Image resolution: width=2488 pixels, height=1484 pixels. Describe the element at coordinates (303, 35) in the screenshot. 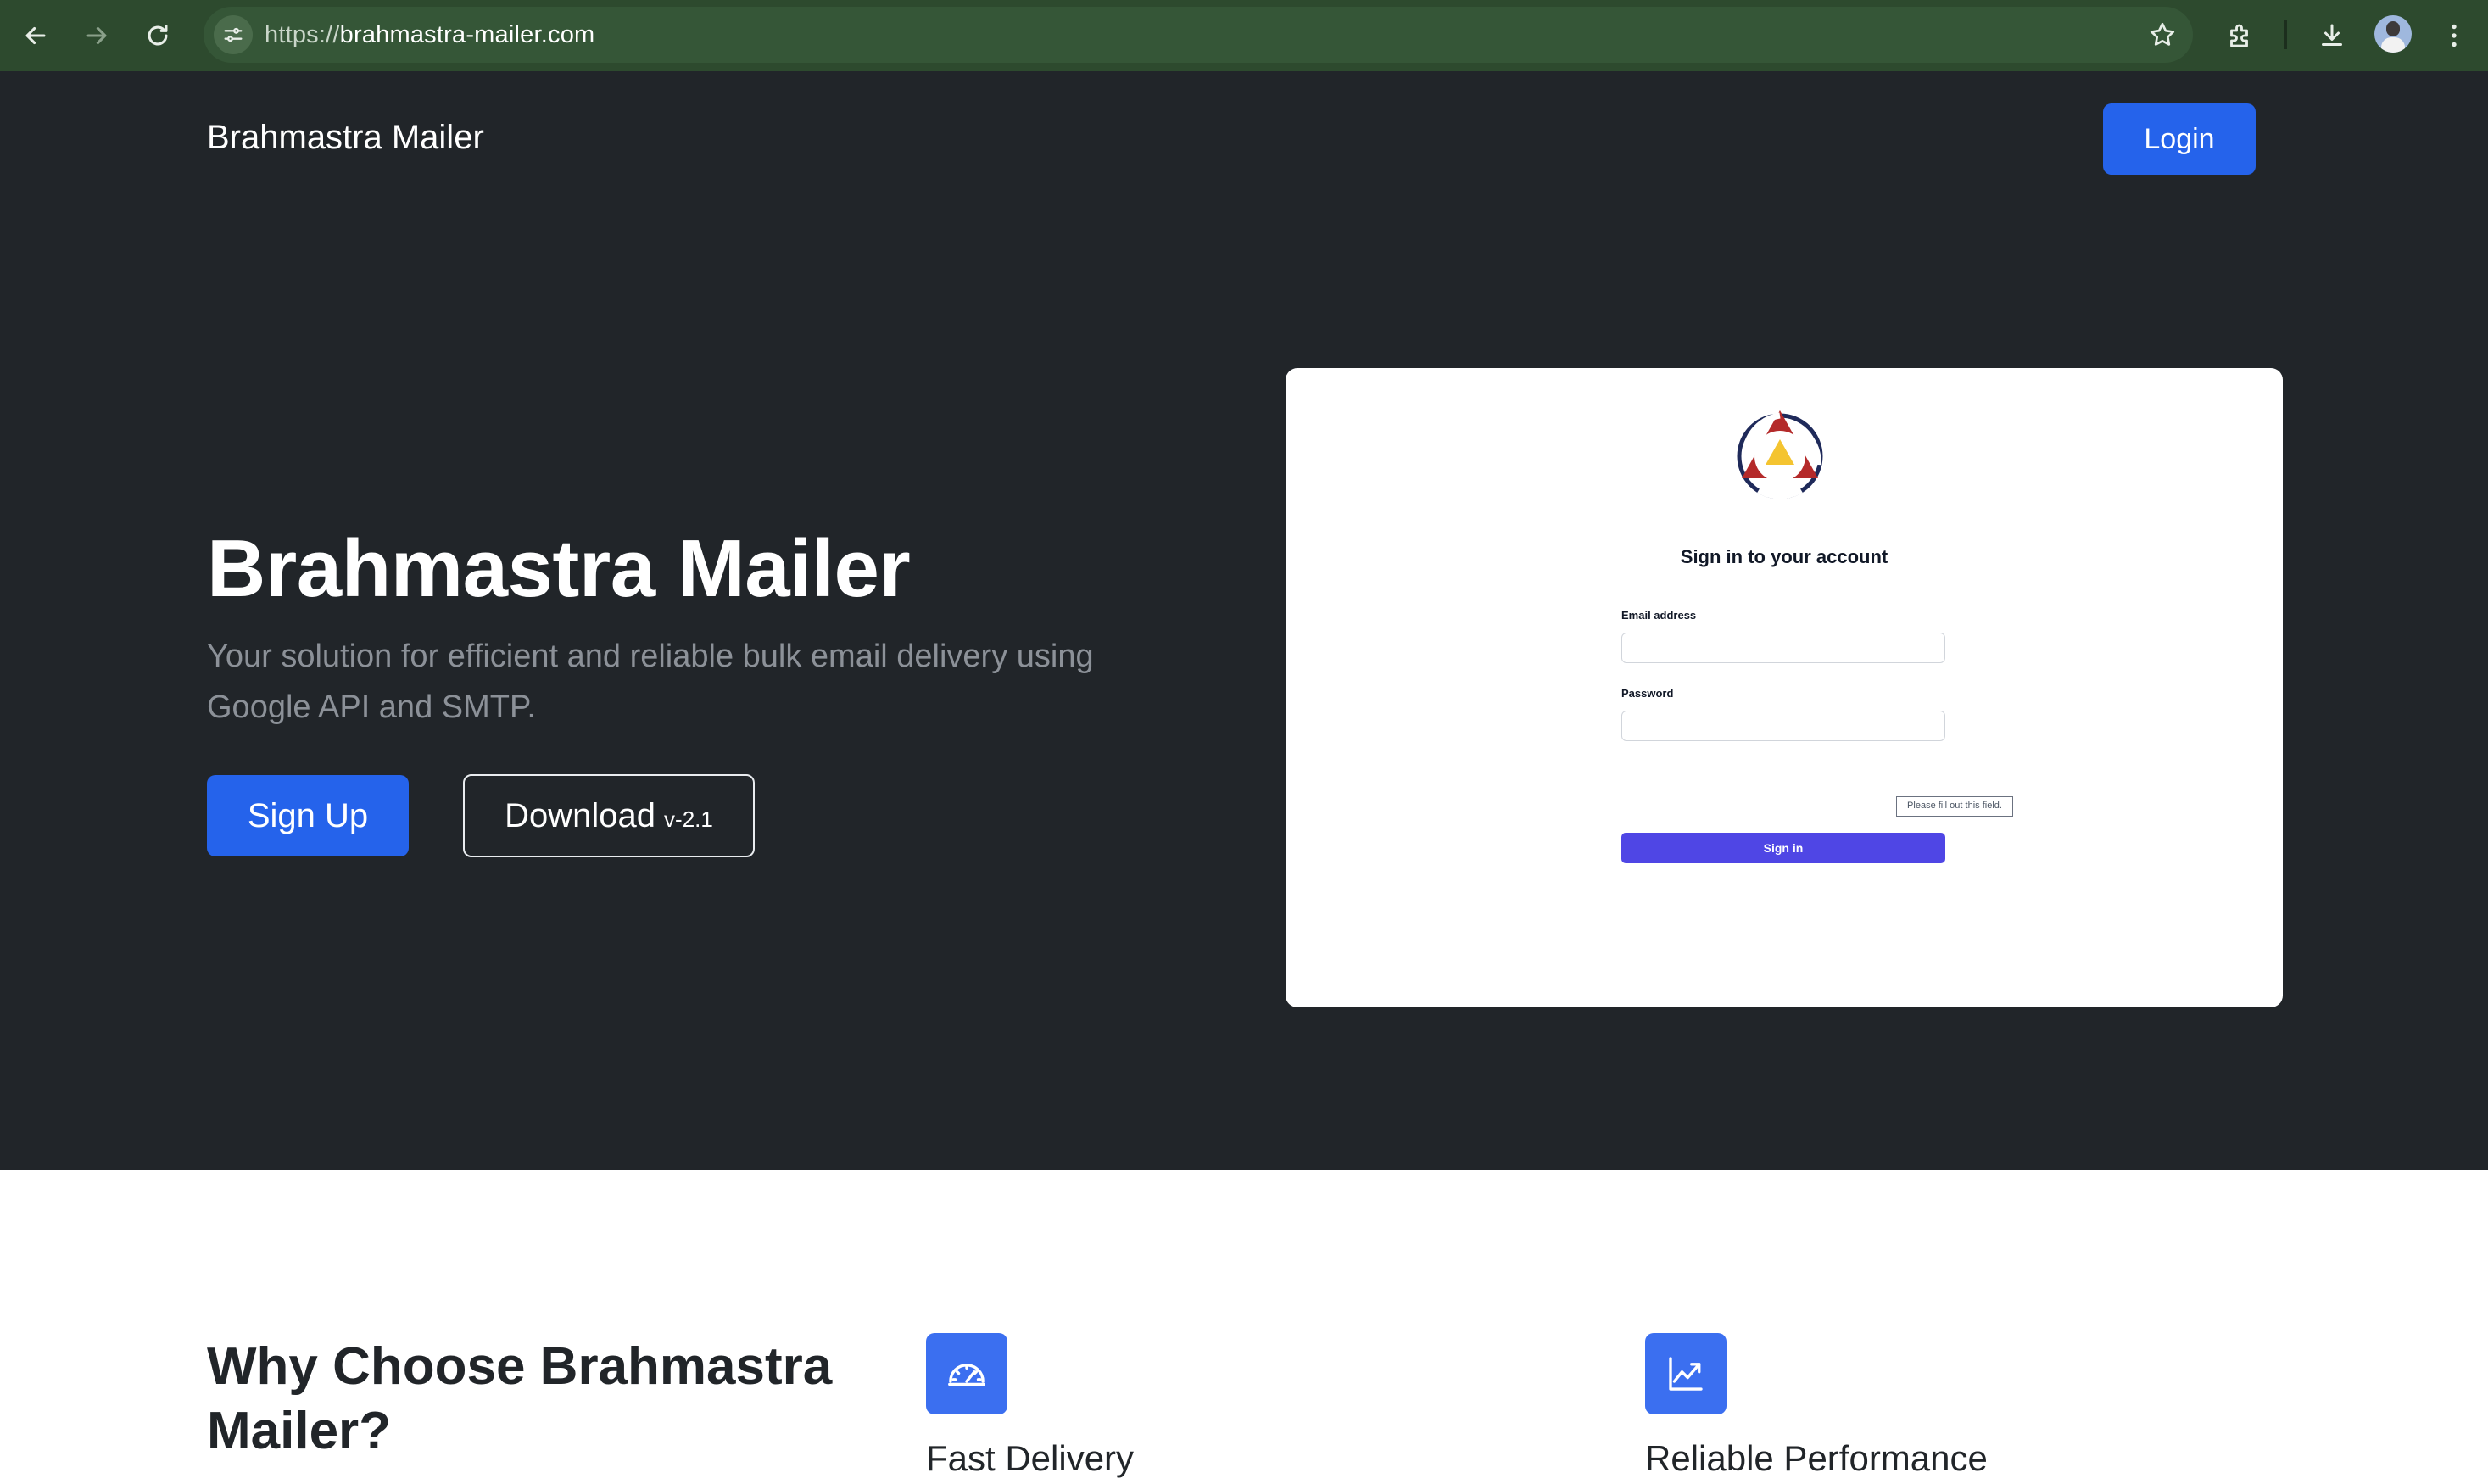

I see `url-scheme: https://` at that location.